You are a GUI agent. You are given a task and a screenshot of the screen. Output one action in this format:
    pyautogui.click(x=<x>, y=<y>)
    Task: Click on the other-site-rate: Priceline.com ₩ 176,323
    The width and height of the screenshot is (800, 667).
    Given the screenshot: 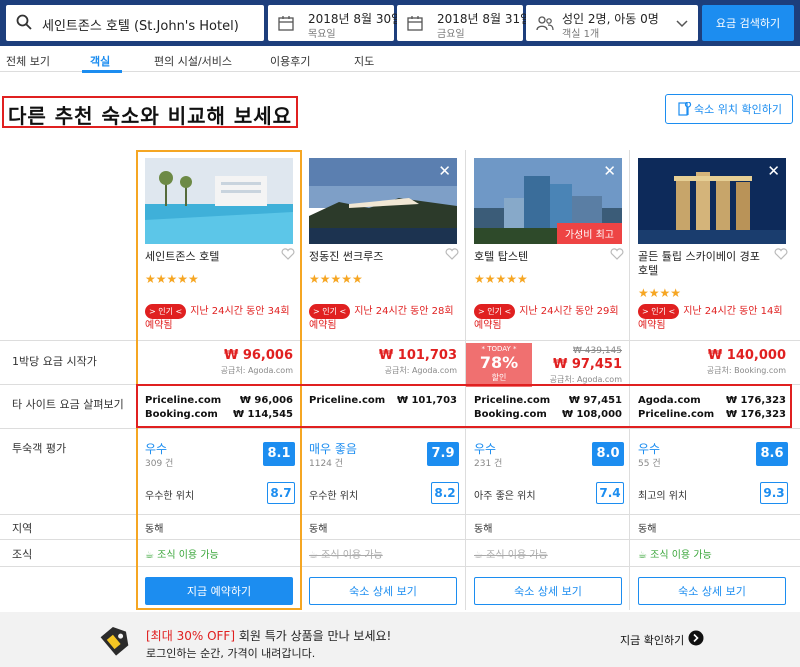 What is the action you would take?
    pyautogui.click(x=712, y=414)
    